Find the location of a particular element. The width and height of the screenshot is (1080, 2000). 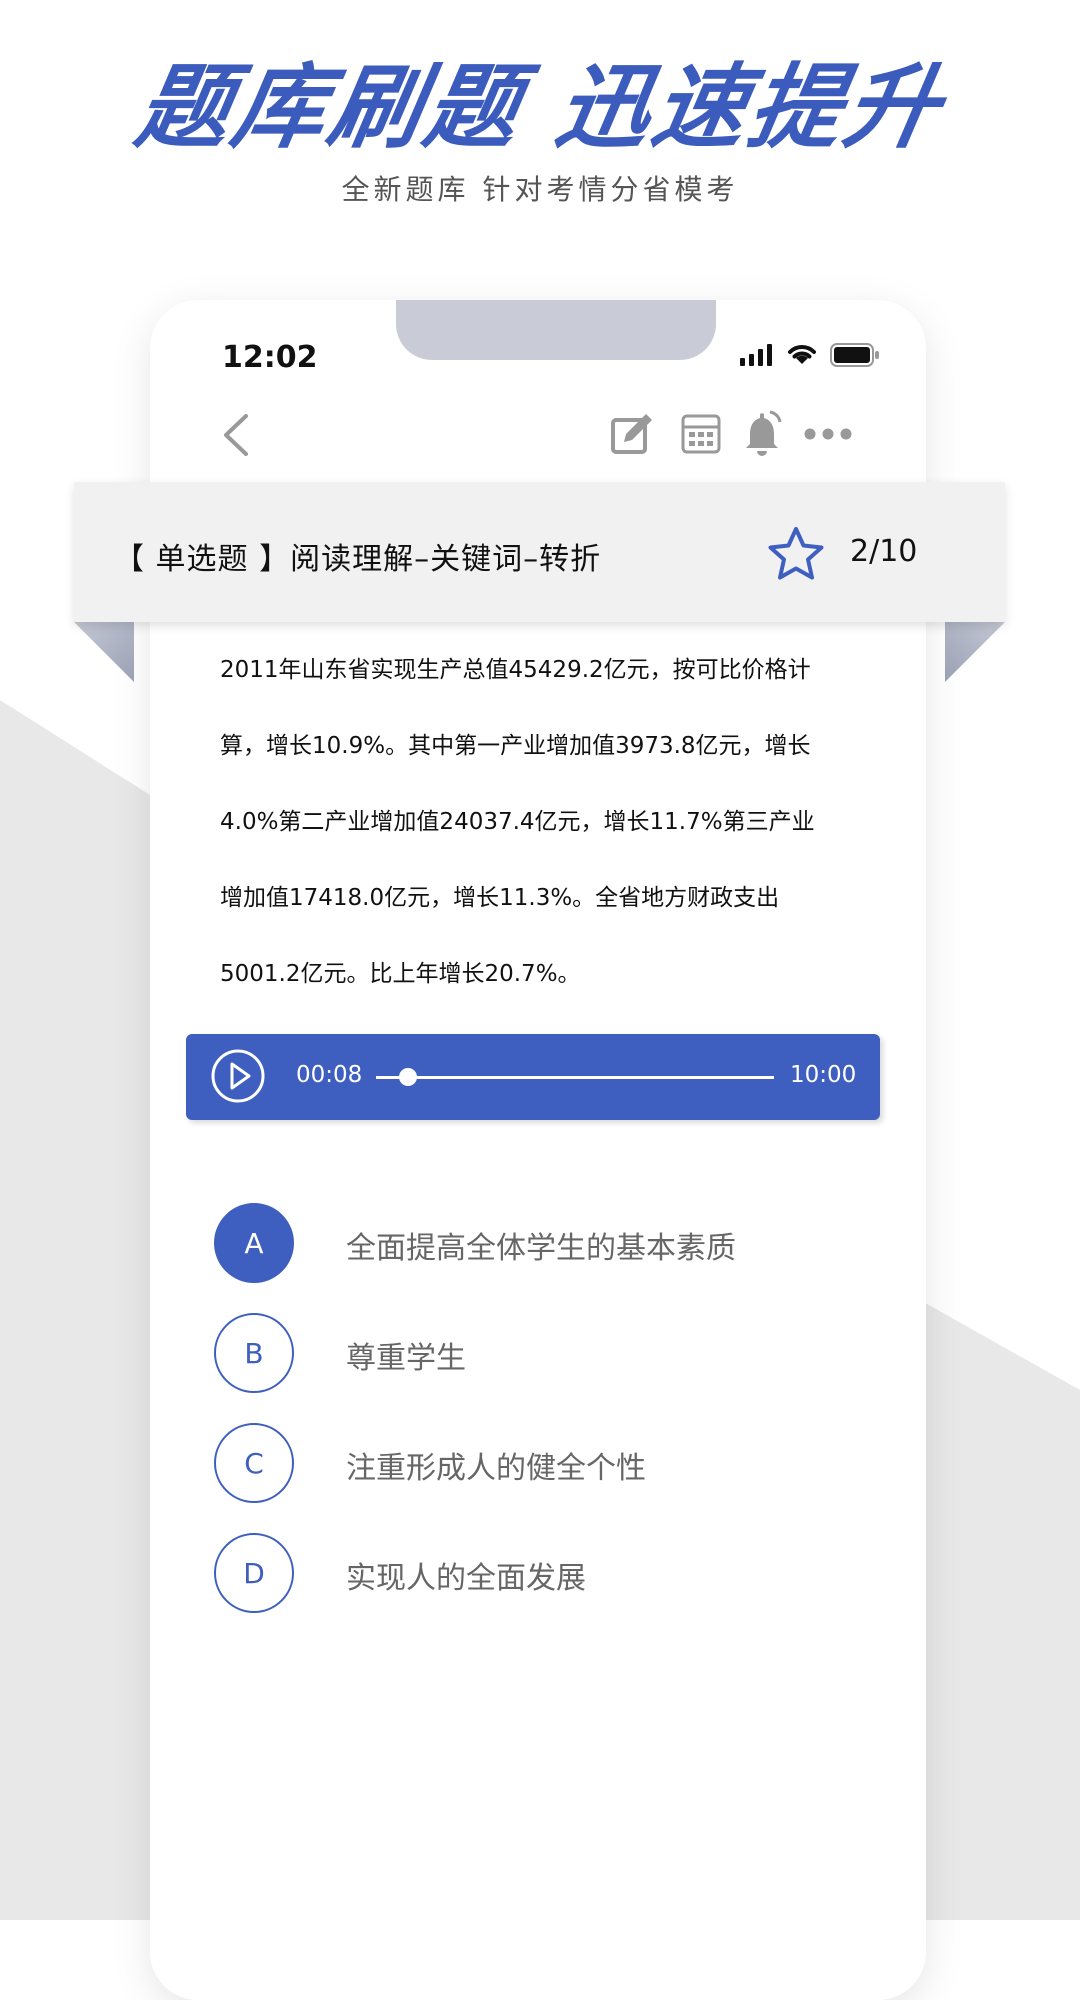

passage-line: 2011年山东省实现生产总值45429.2亿元，按可比价格计 is located at coordinates (515, 670).